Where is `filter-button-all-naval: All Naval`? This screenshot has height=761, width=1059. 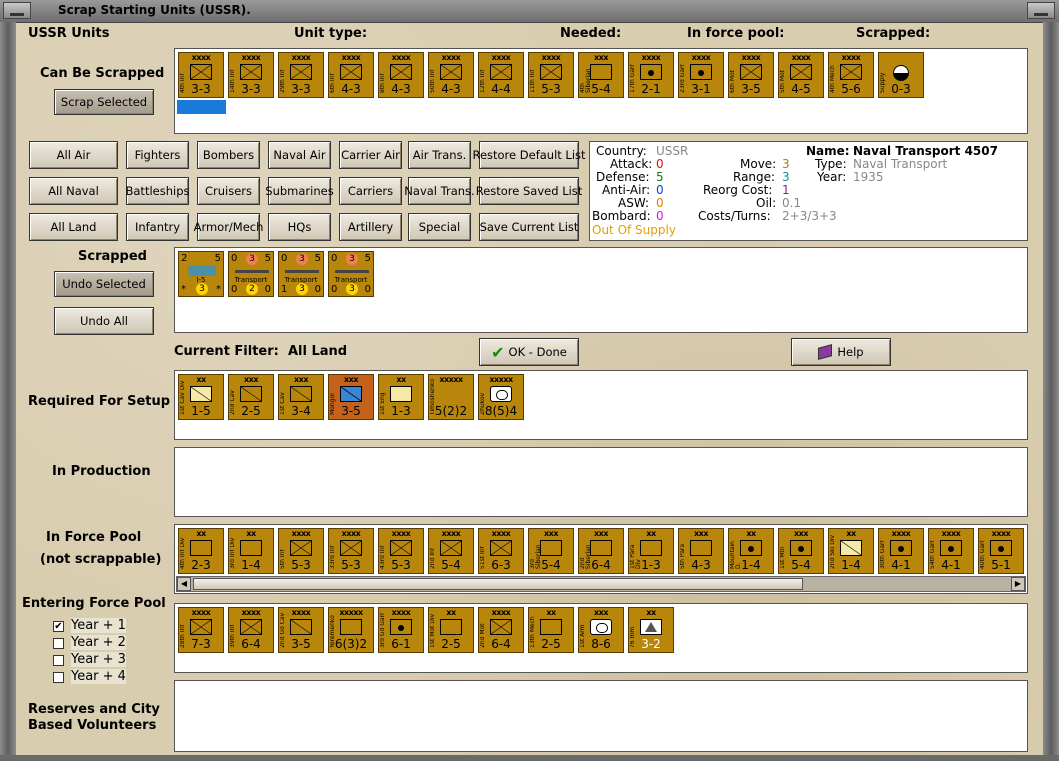
filter-button-all-naval: All Naval is located at coordinates (73, 191).